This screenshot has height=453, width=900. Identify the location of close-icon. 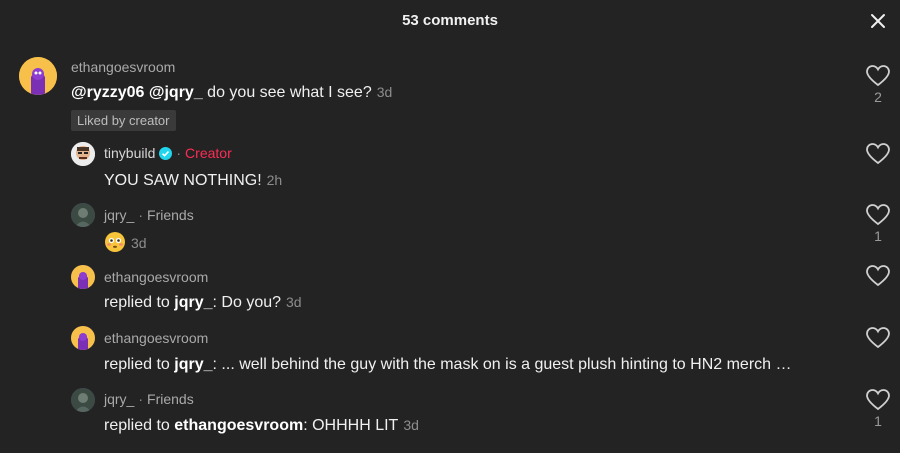
(878, 21).